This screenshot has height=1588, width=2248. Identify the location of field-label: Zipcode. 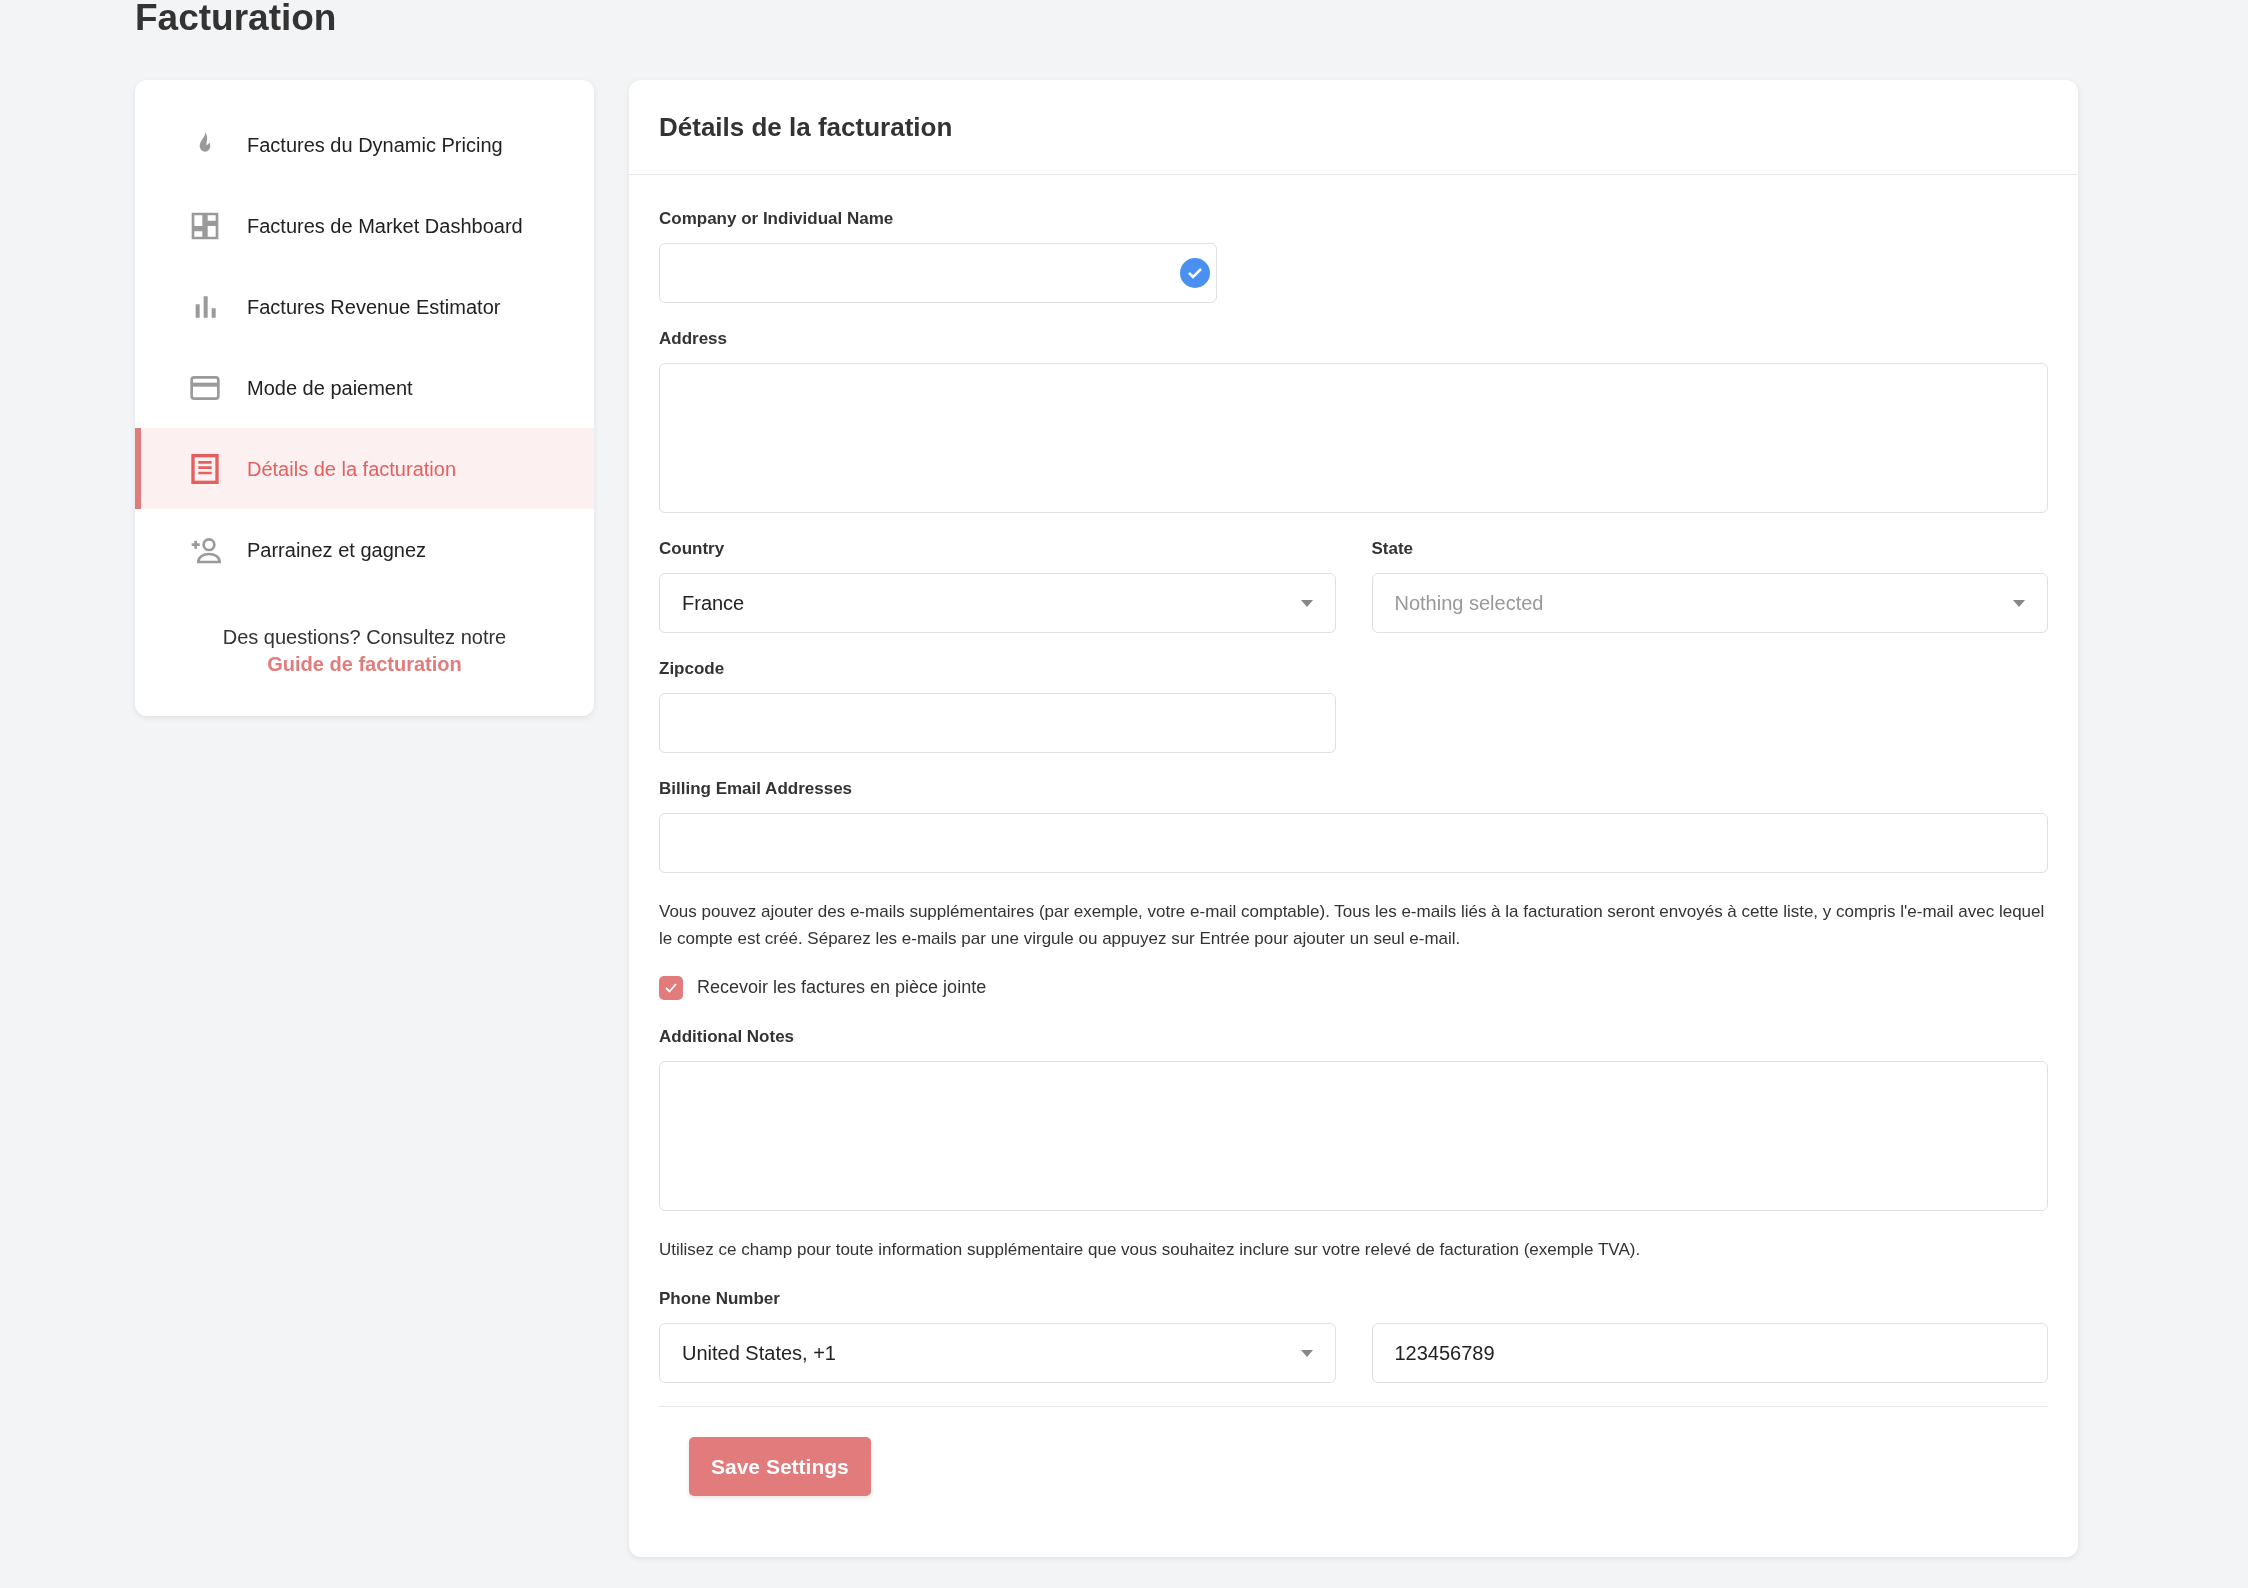
(692, 669).